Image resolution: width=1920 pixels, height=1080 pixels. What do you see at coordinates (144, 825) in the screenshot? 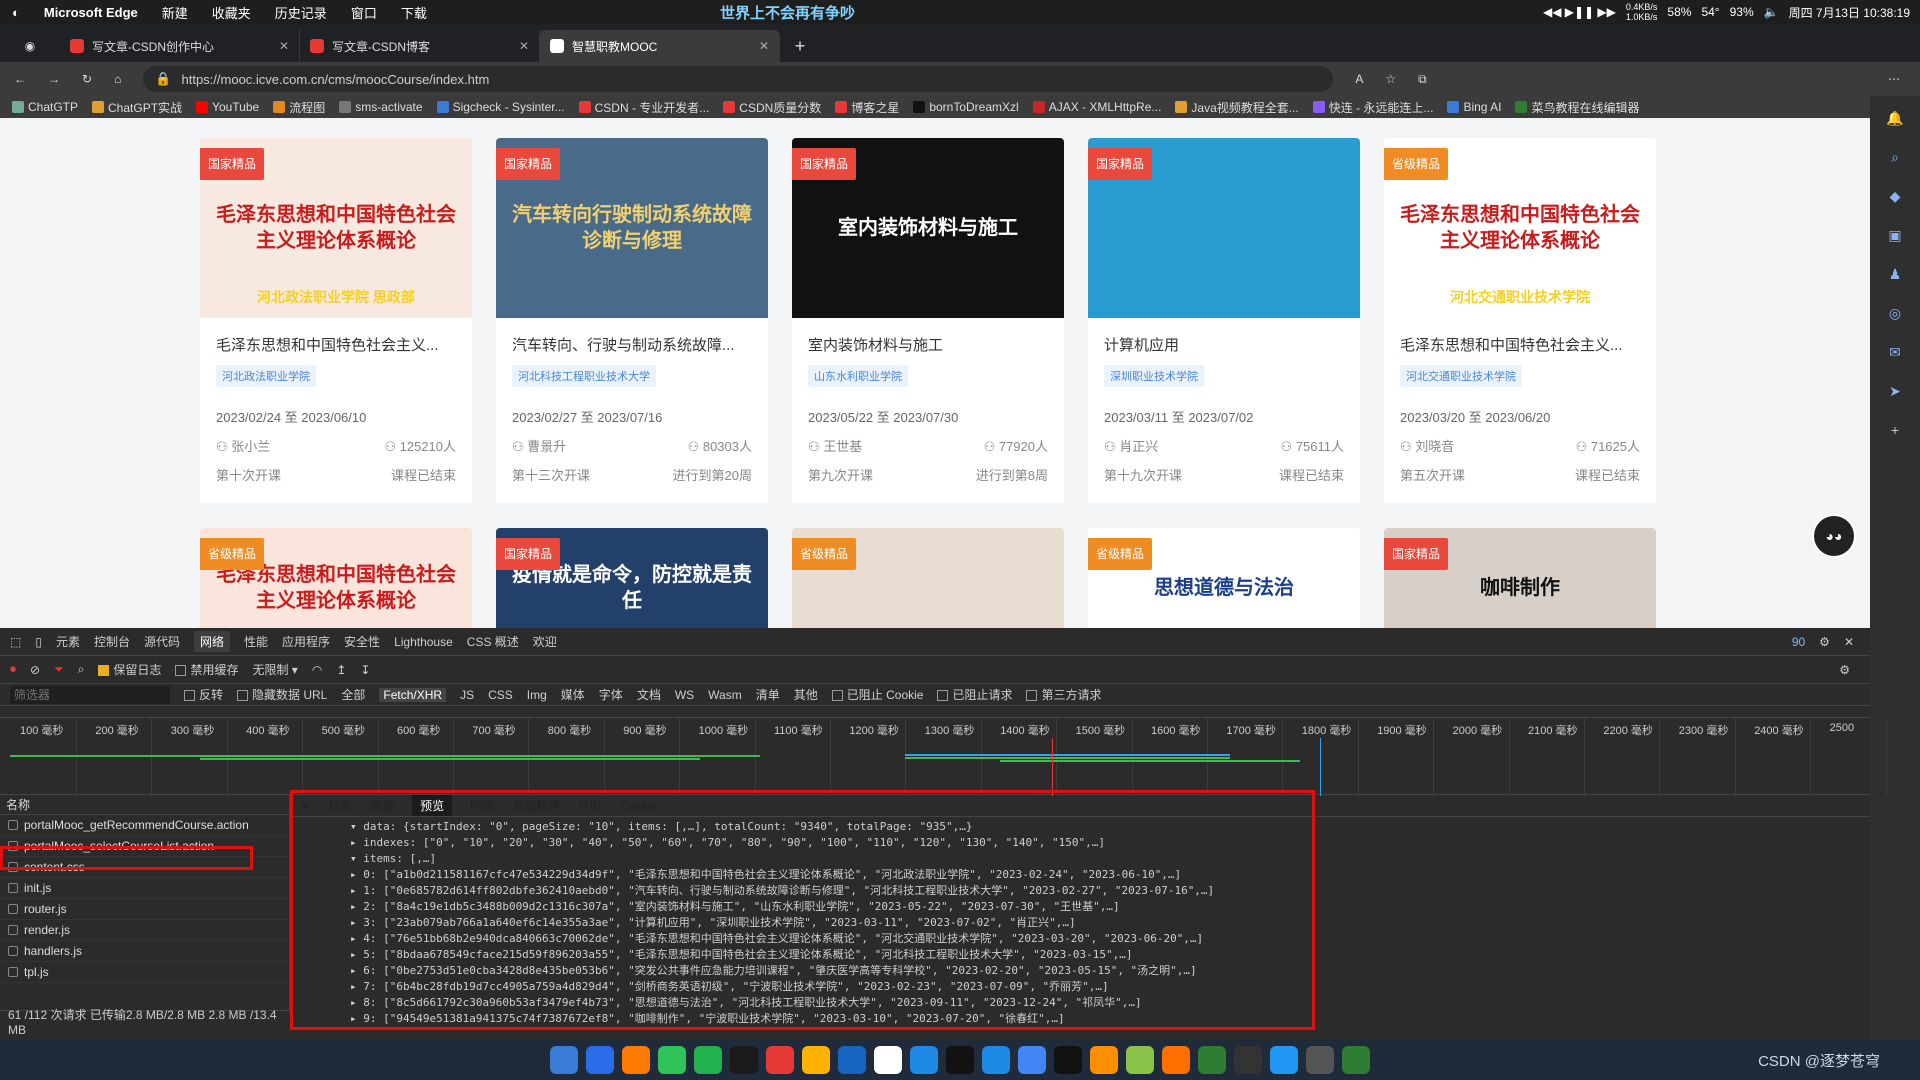
I see `request-row: portalMooc_getRecommendCourse.action` at bounding box center [144, 825].